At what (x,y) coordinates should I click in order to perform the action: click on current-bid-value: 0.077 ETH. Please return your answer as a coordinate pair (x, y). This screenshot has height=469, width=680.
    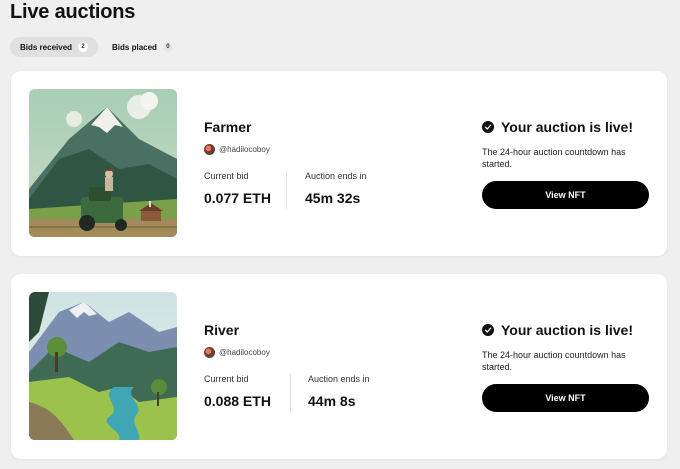
    Looking at the image, I should click on (237, 198).